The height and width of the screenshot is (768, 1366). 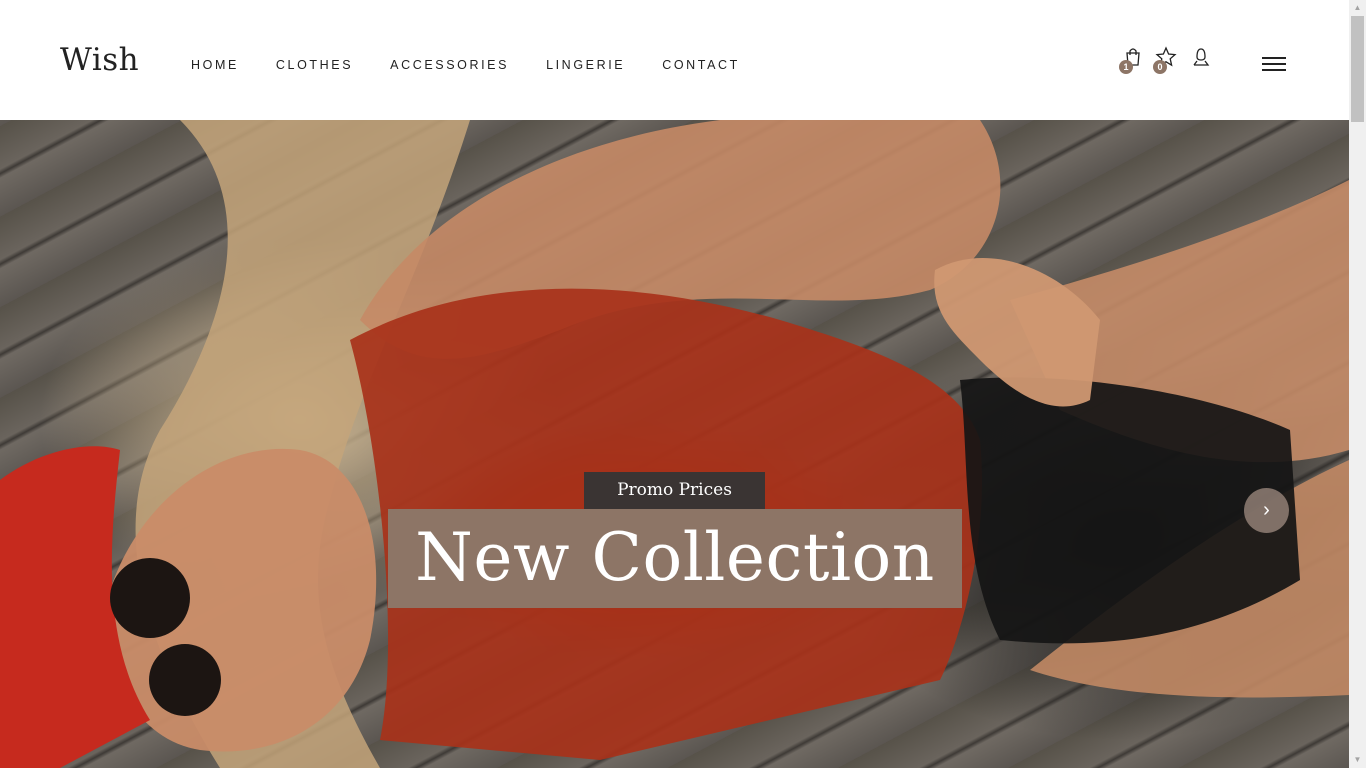 I want to click on promo-label: Promo Prices, so click(x=674, y=490).